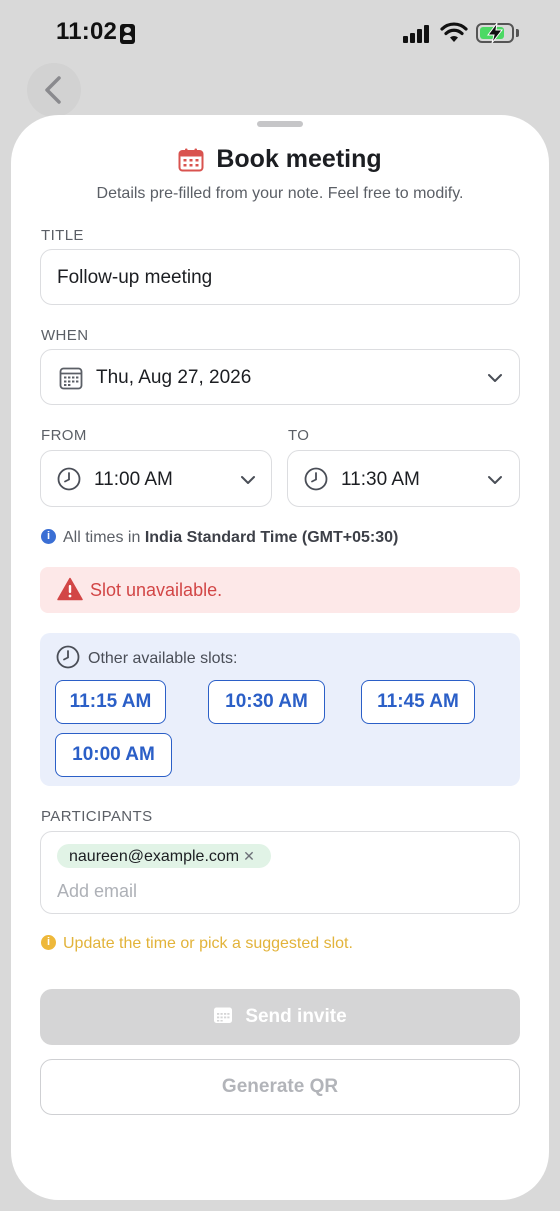 The image size is (560, 1211). I want to click on generate-qr-button: Generate QR, so click(280, 1087).